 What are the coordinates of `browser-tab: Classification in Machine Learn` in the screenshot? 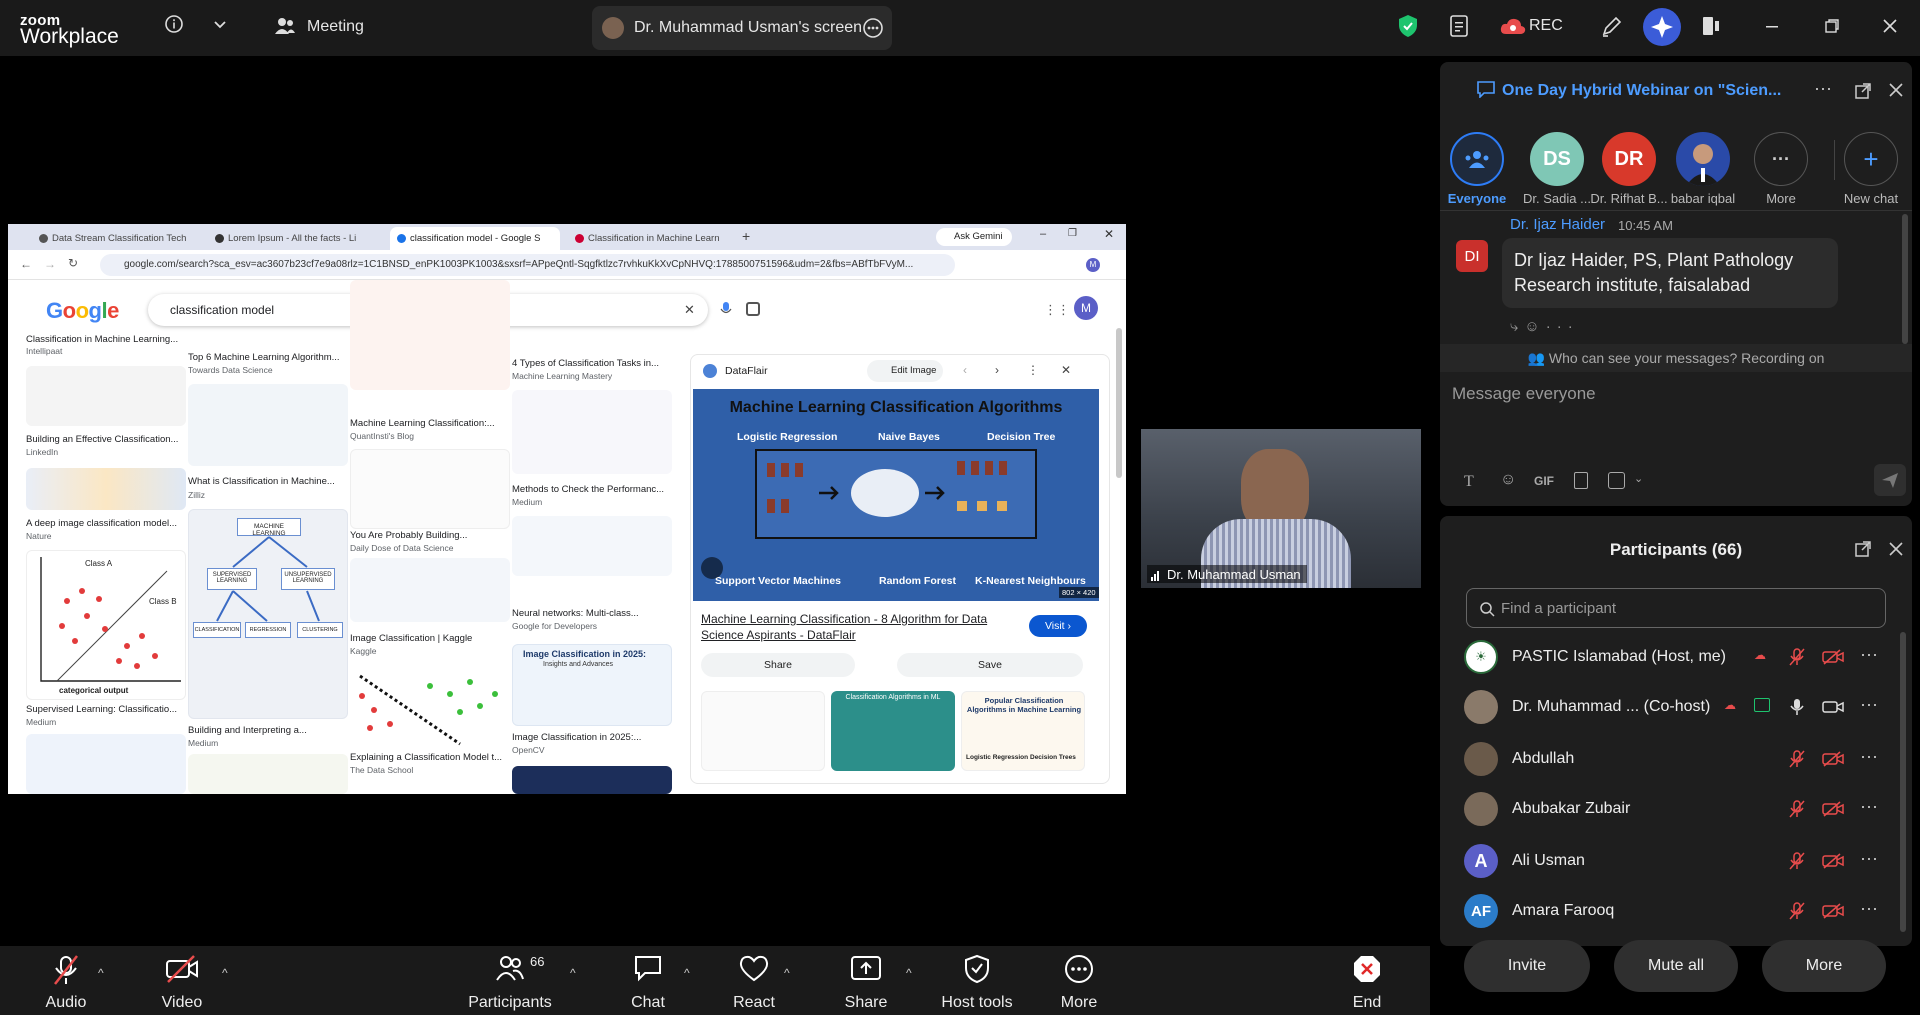 It's located at (653, 238).